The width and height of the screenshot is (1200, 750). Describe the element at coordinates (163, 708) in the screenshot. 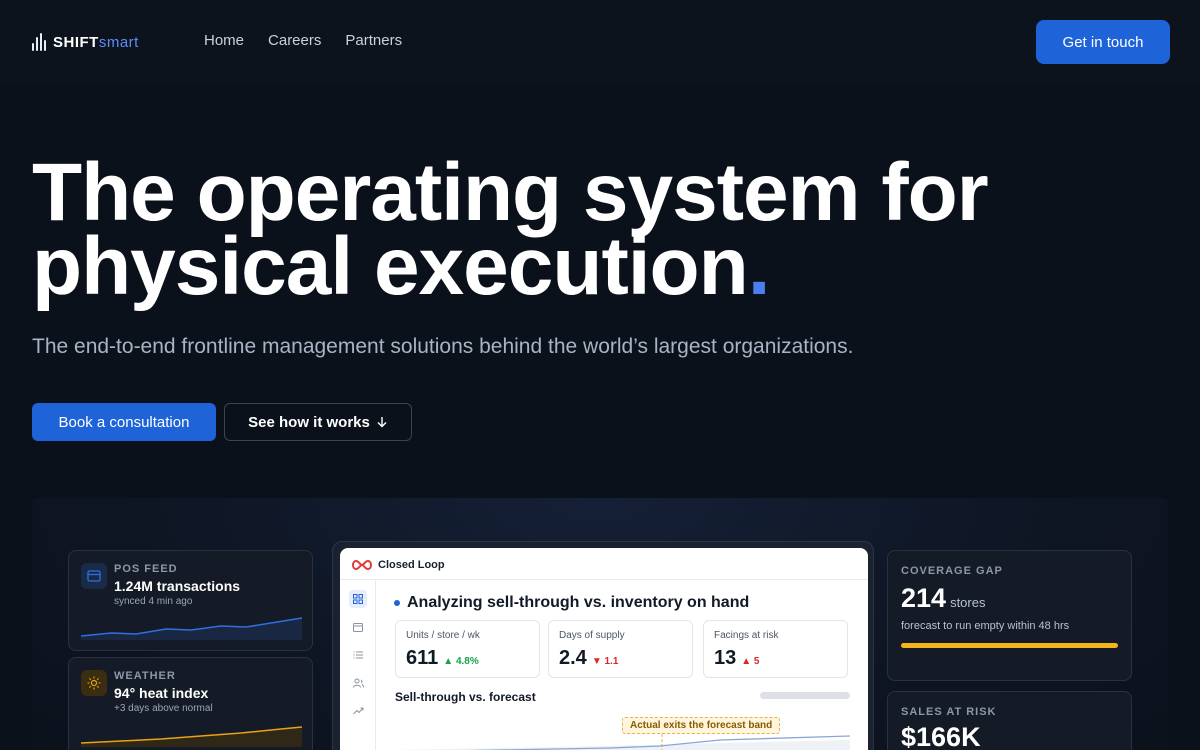

I see `weather-note: +3 days above normal` at that location.